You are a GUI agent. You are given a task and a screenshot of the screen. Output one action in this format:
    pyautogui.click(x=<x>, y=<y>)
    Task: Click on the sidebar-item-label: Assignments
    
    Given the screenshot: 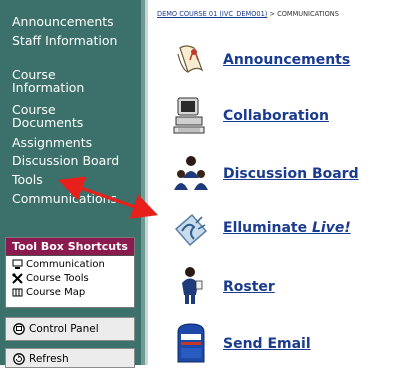 What is the action you would take?
    pyautogui.click(x=52, y=142)
    